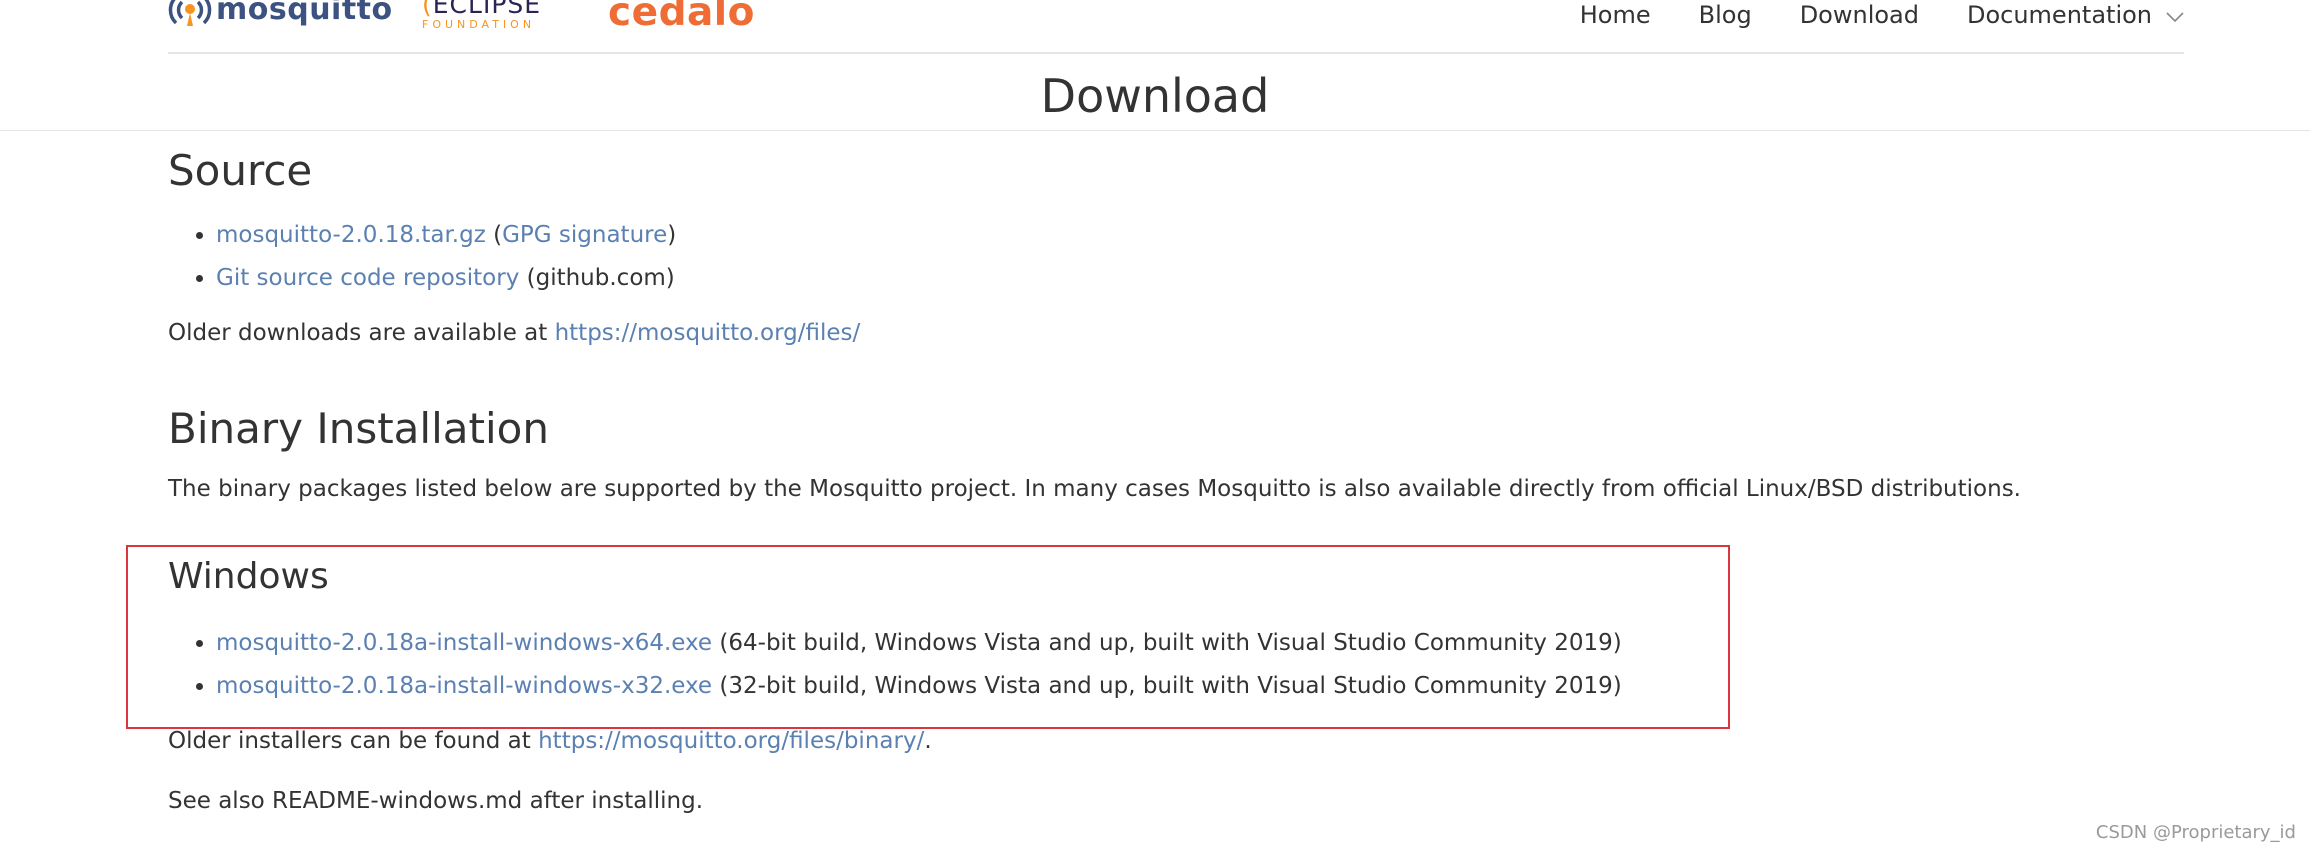 The width and height of the screenshot is (2310, 853). I want to click on git-repository-link: Git source code repository, so click(367, 278).